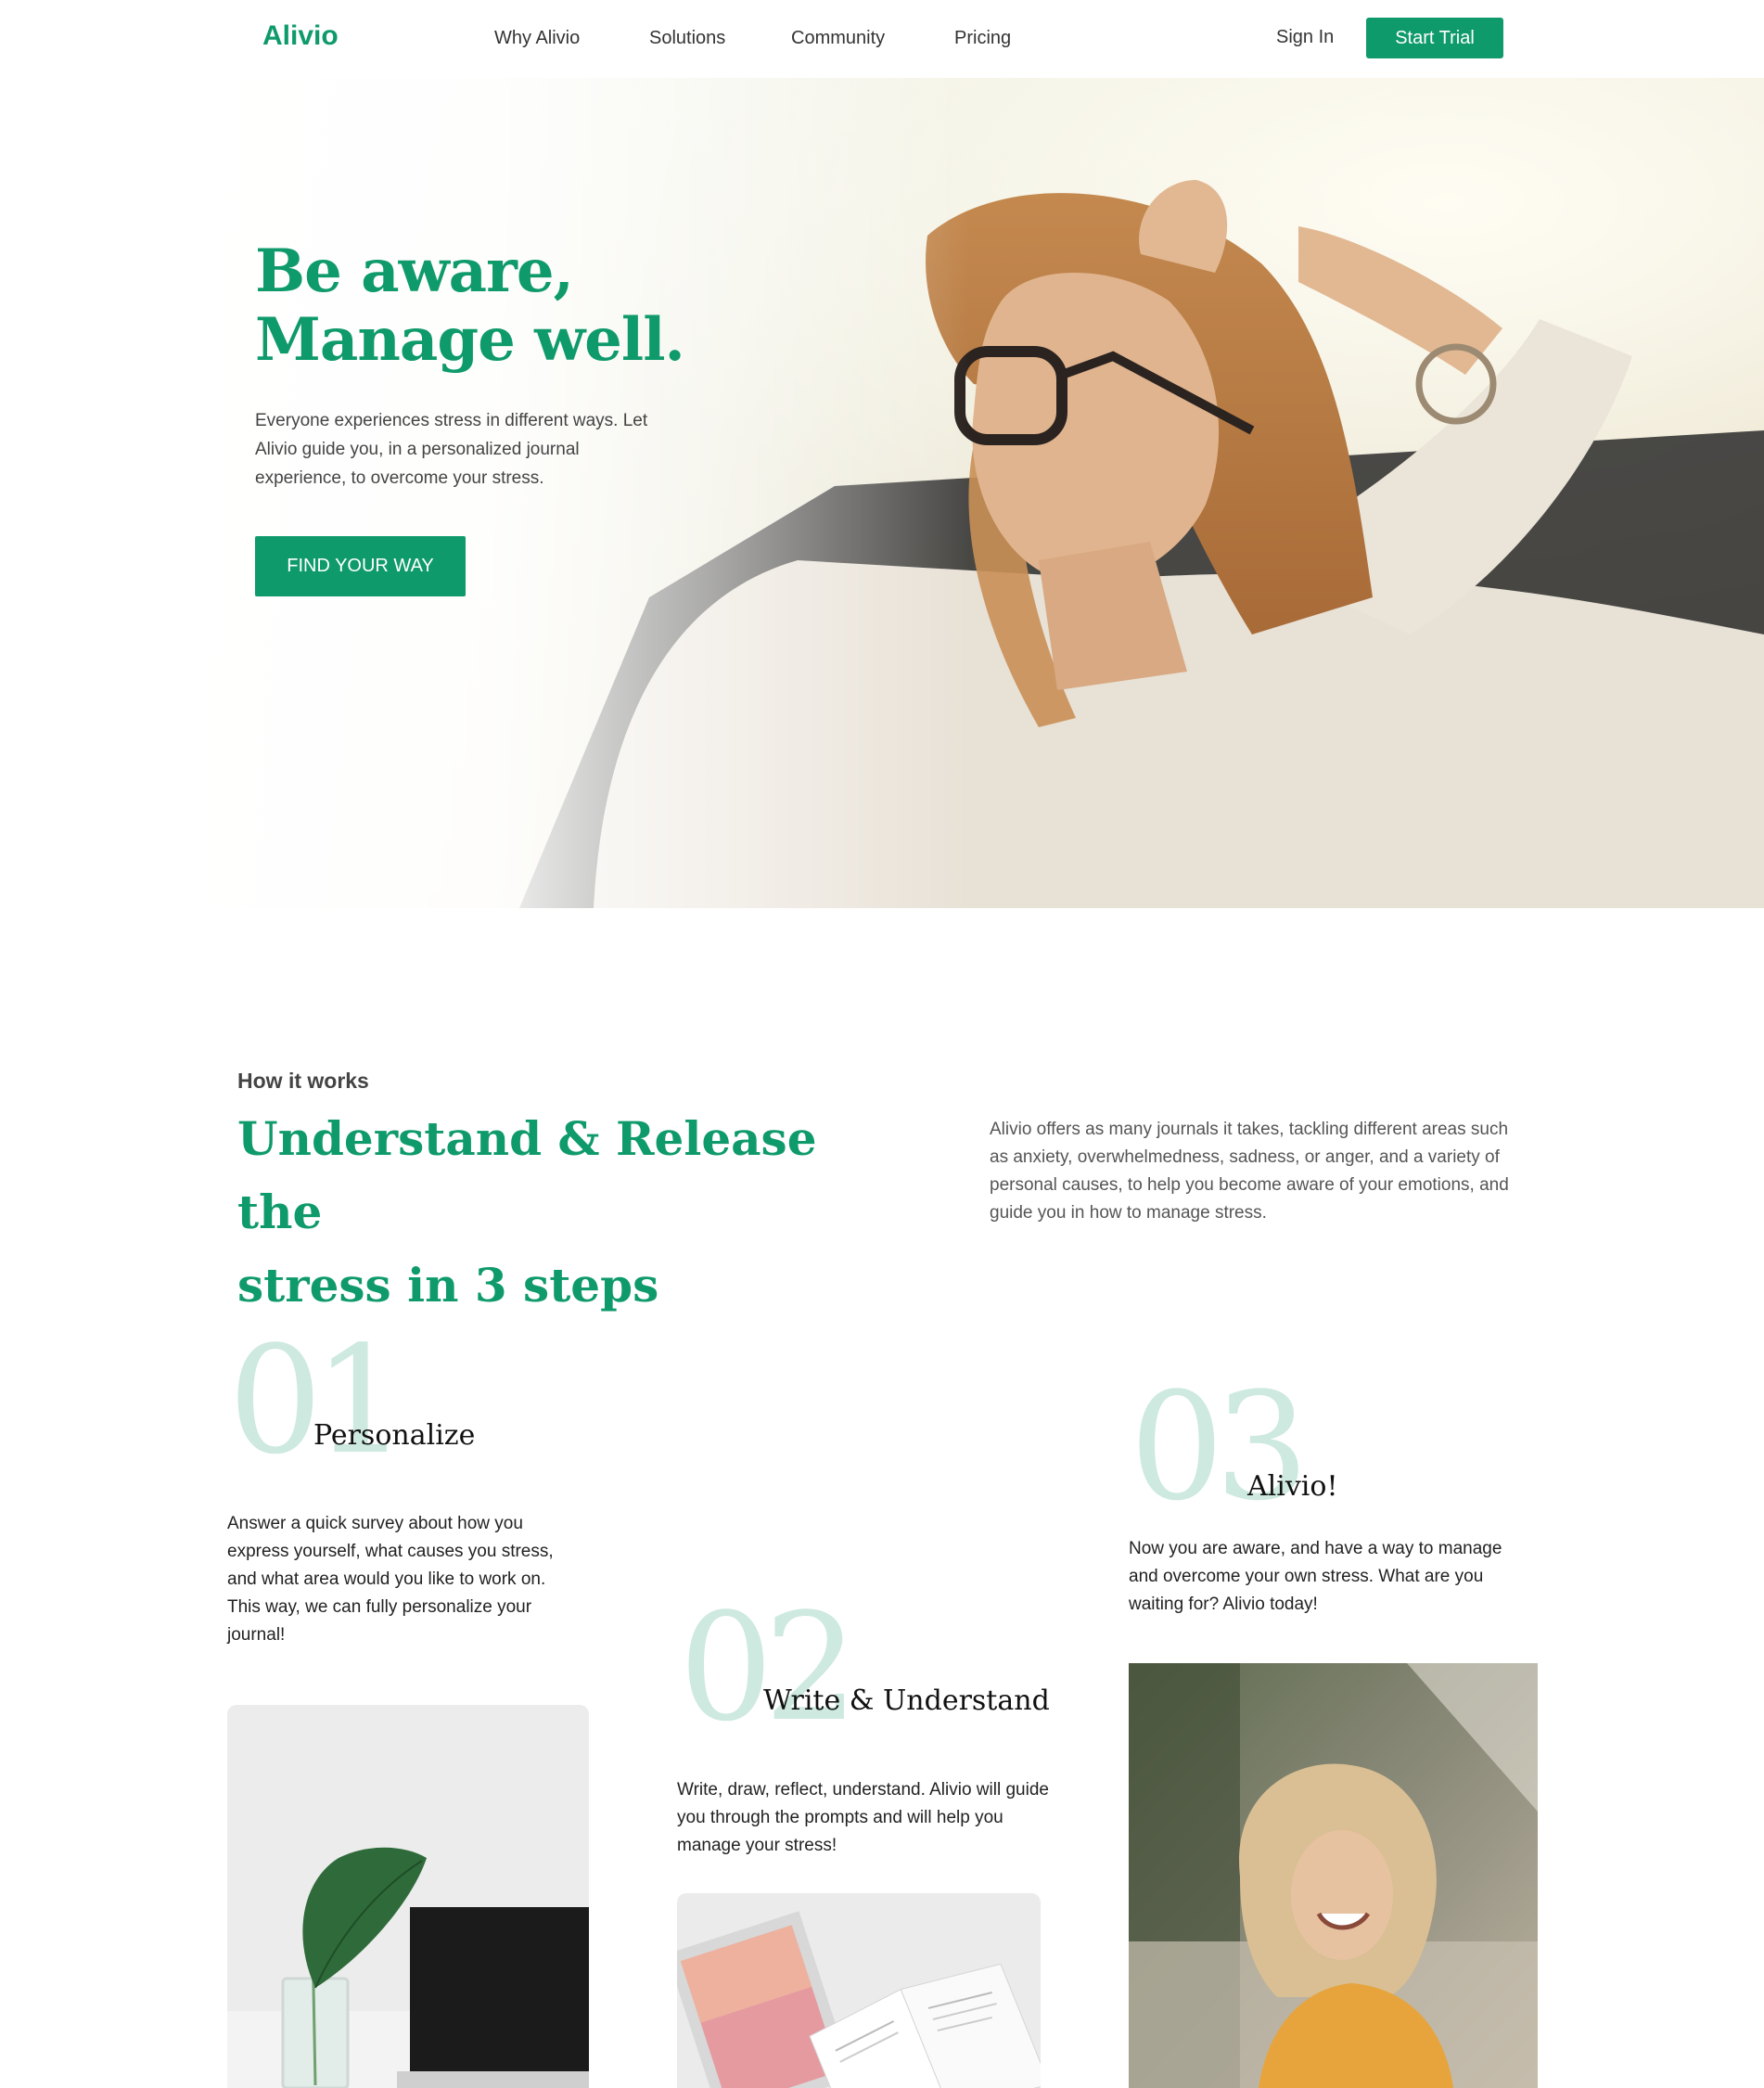 This screenshot has width=1764, height=2088. Describe the element at coordinates (303, 1081) in the screenshot. I see `how-it-works-kicker: How it works` at that location.